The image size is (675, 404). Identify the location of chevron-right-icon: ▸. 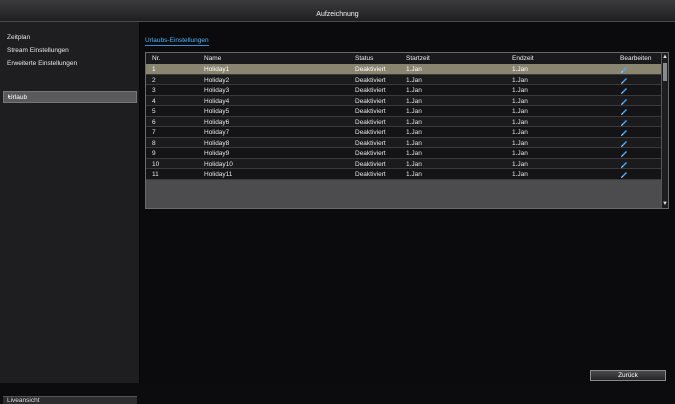
(10, 97).